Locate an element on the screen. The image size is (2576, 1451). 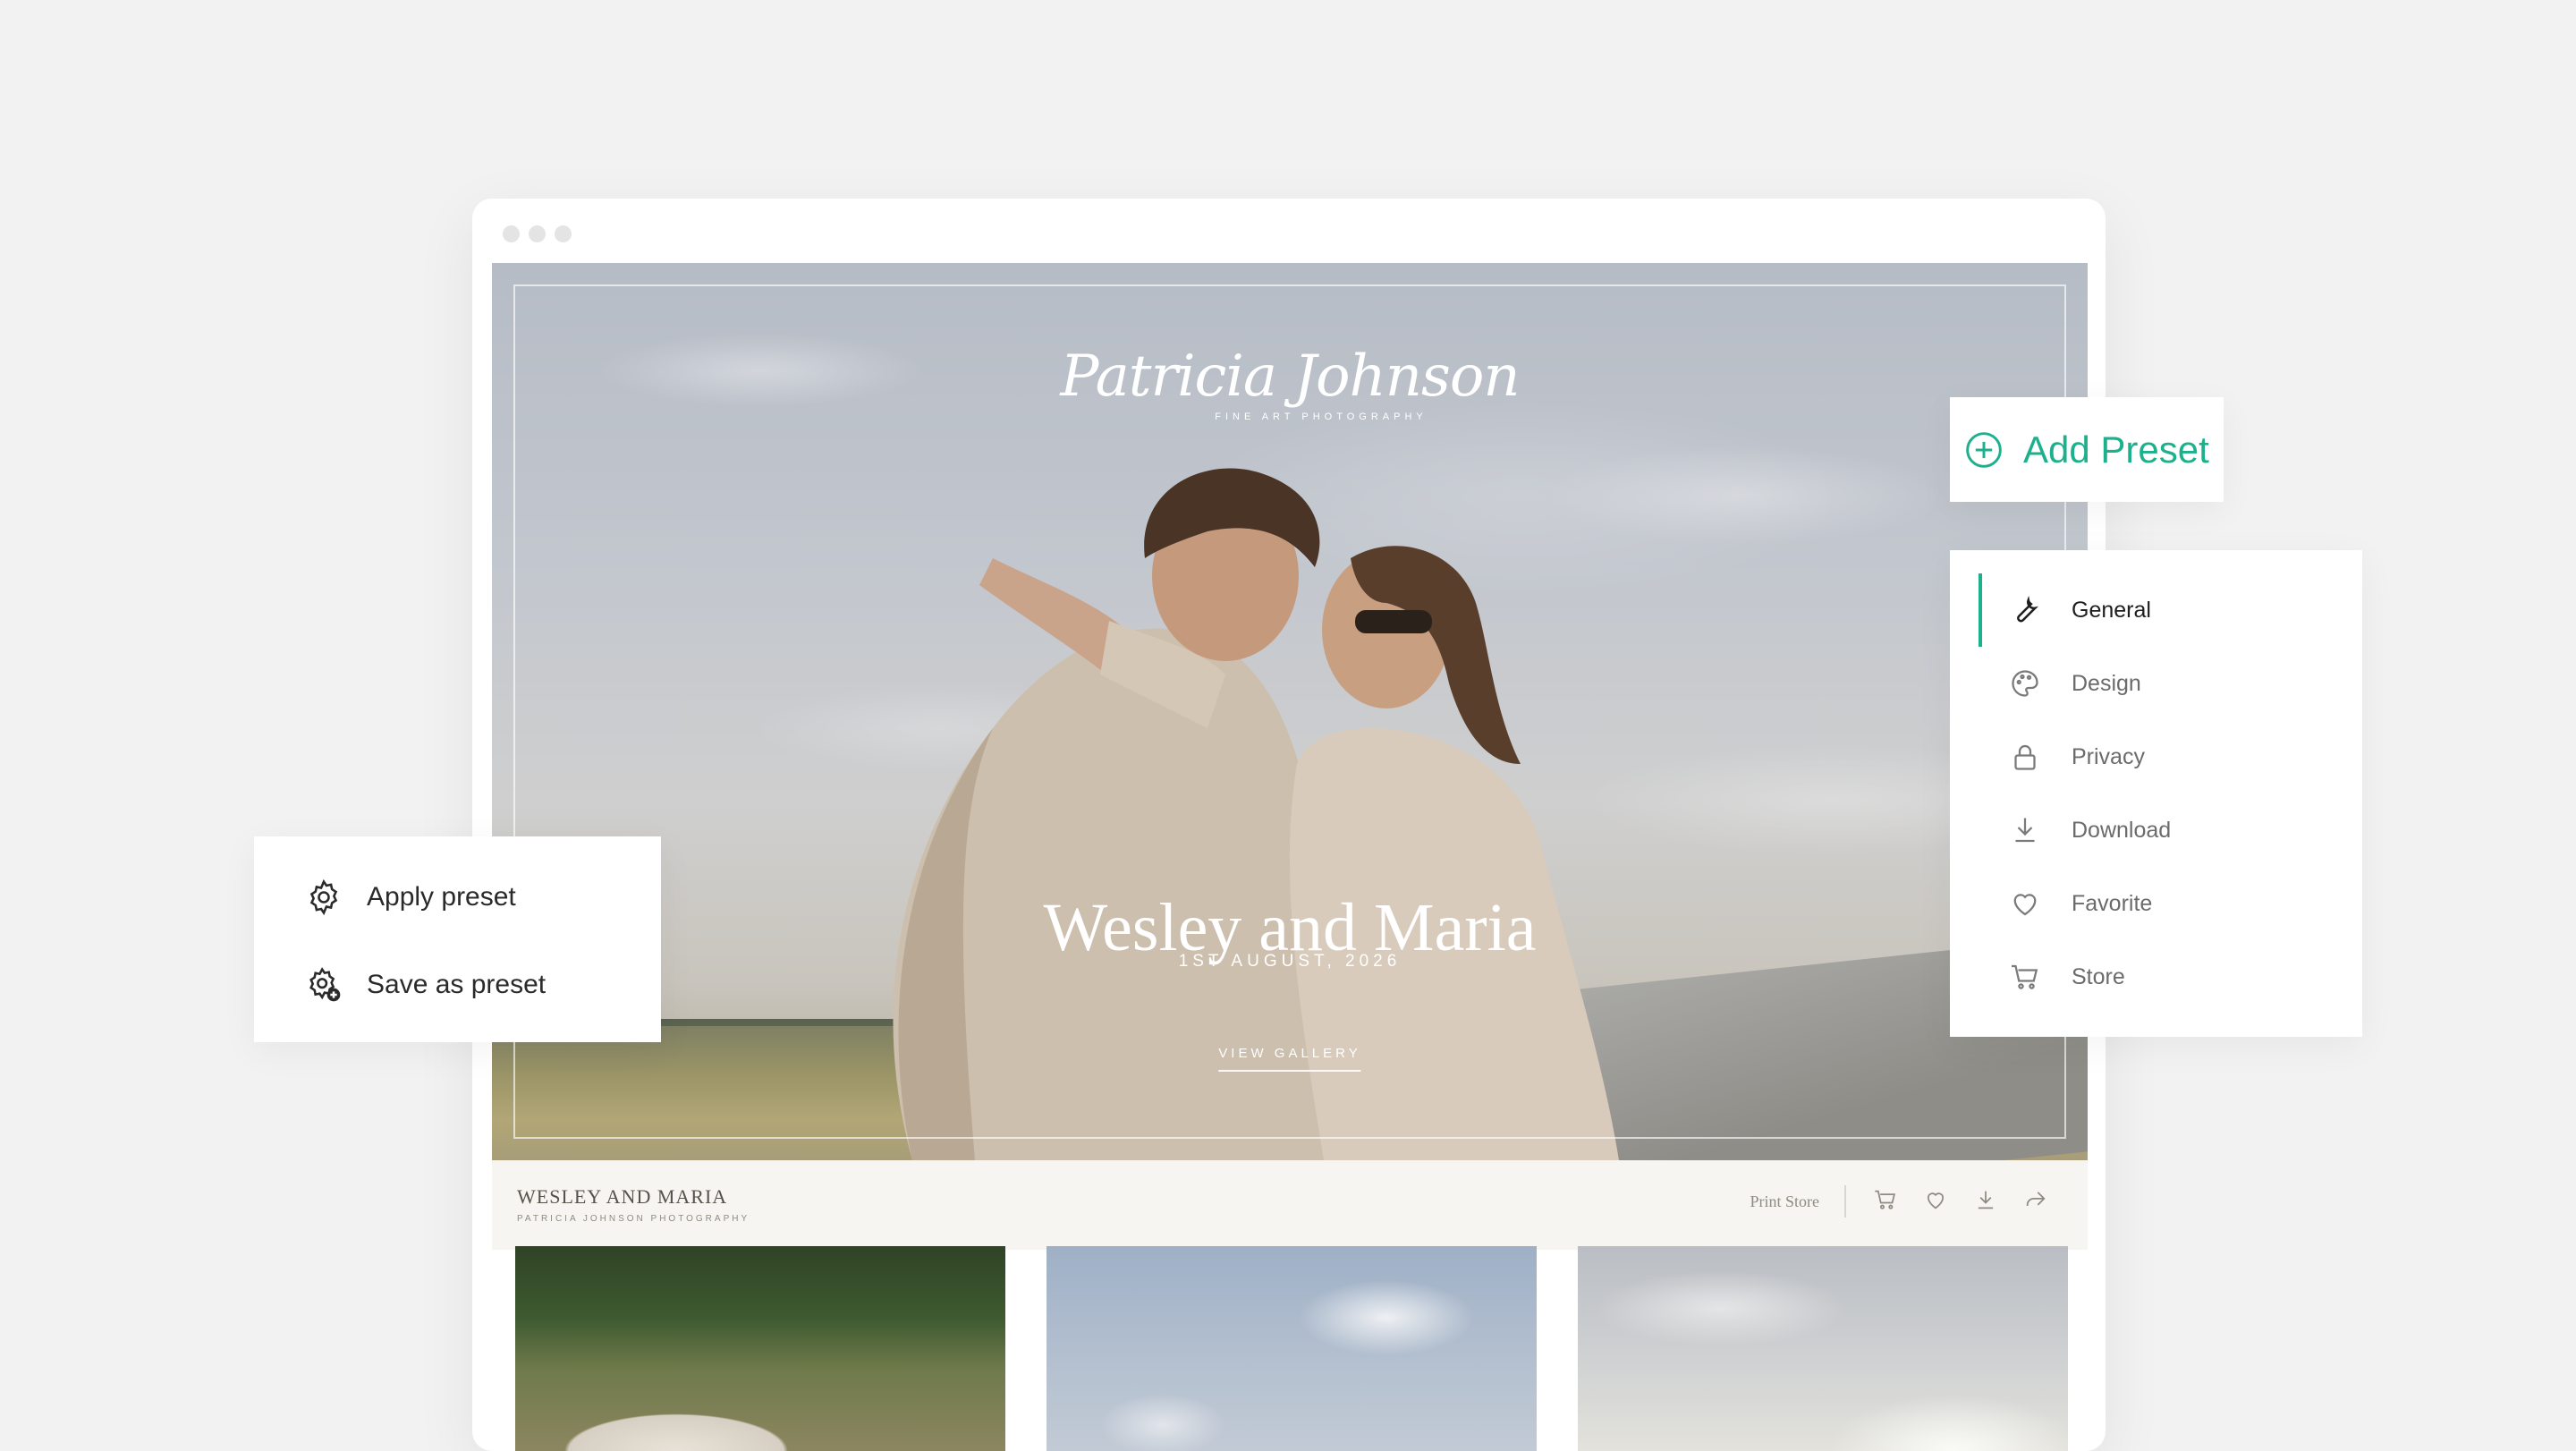
view-gallery-link: VIEW GALLERY is located at coordinates (1289, 1059).